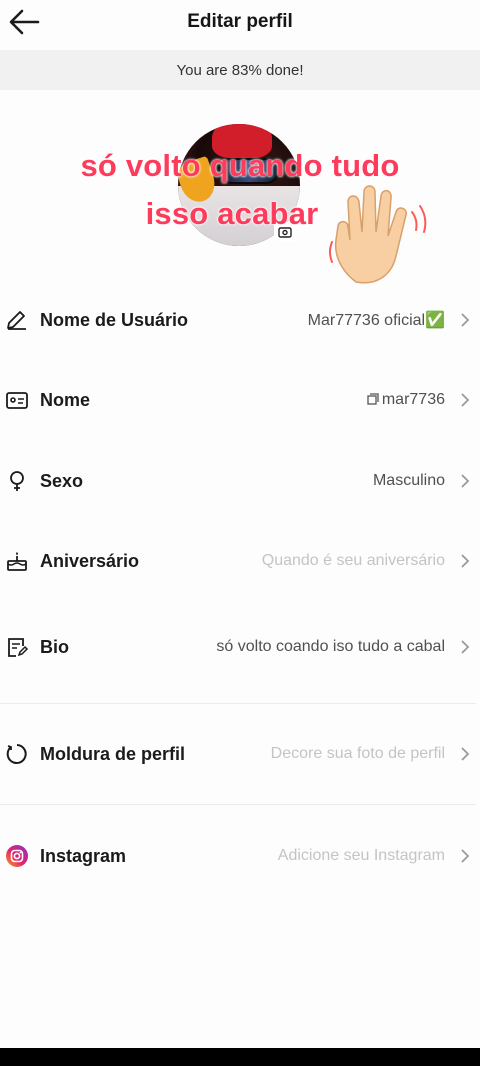 The image size is (480, 1066). What do you see at coordinates (353, 560) in the screenshot?
I see `birthday-placeholder: Quando é seu aniversário` at bounding box center [353, 560].